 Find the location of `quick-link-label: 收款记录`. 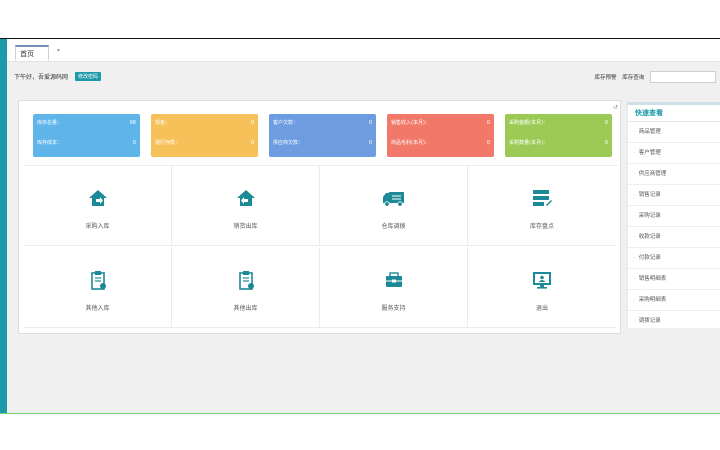

quick-link-label: 收款记录 is located at coordinates (649, 237).